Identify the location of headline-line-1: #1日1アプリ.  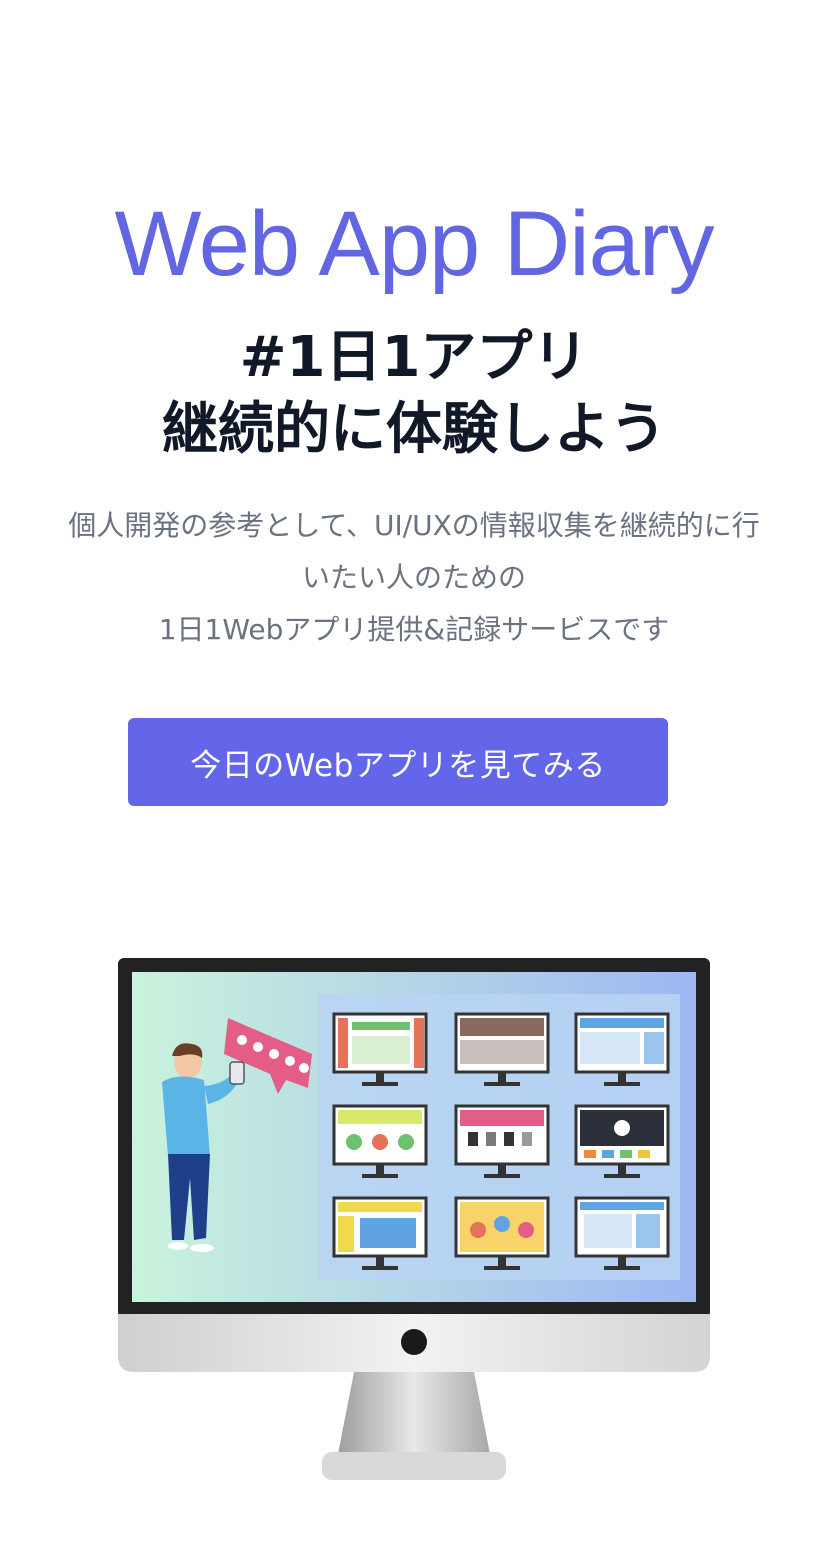
(414, 357).